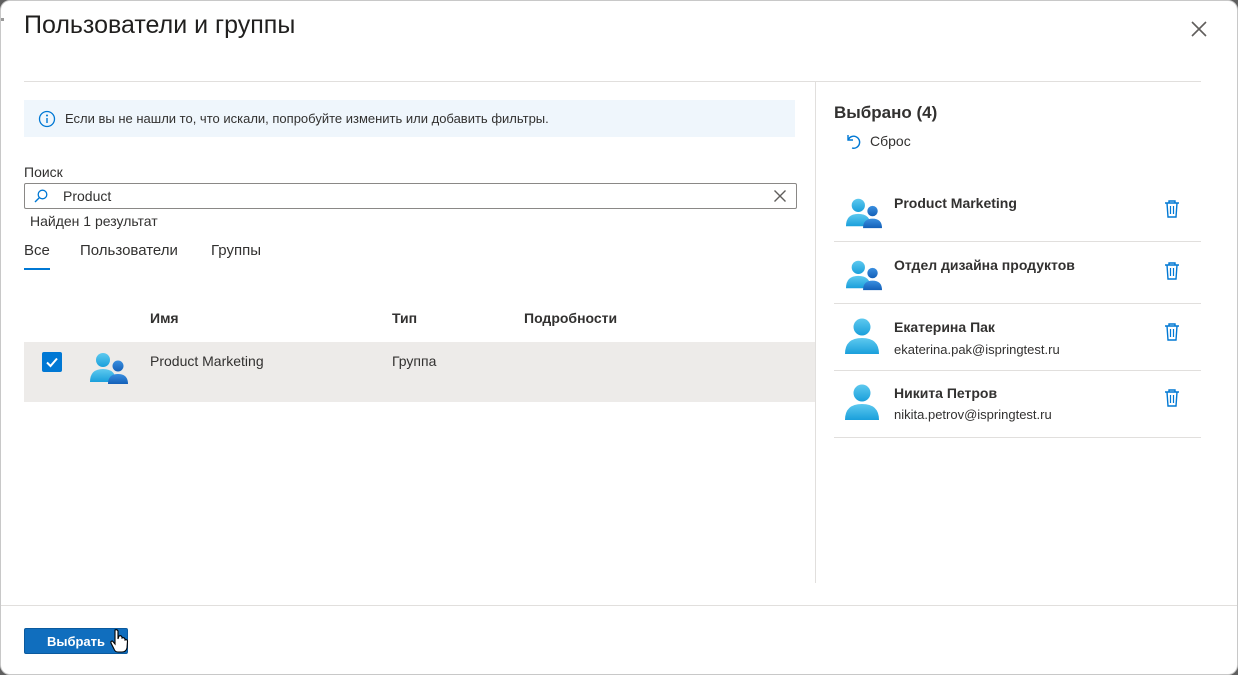  I want to click on column-header-details: Подробности, so click(570, 318).